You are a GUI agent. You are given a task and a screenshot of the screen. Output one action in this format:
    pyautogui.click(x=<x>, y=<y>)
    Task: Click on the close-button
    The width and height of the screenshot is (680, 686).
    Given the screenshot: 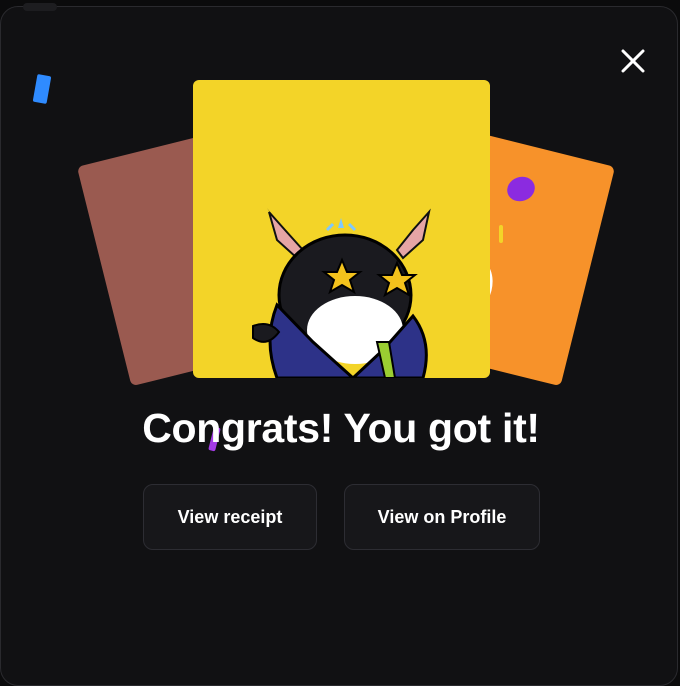 What is the action you would take?
    pyautogui.click(x=633, y=61)
    